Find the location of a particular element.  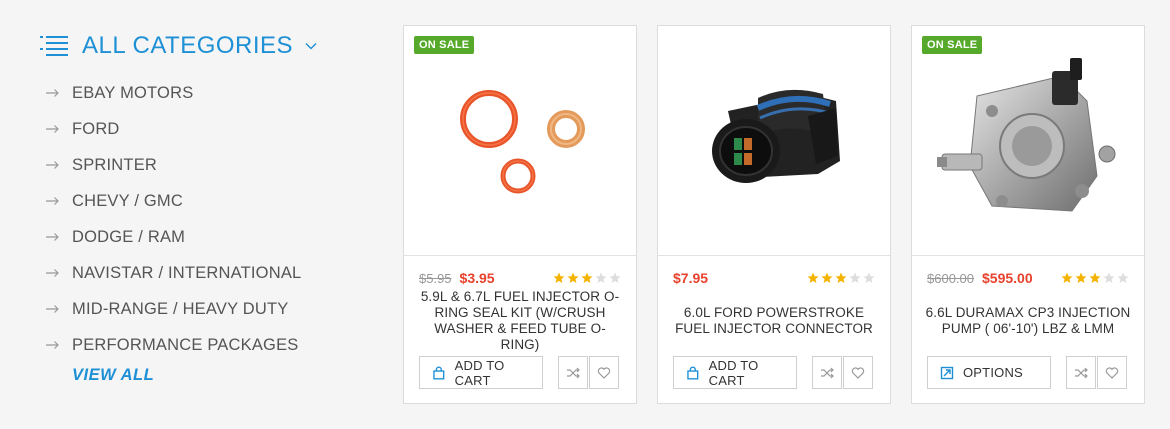

view-all-link: VIEW ALL is located at coordinates (221, 375).